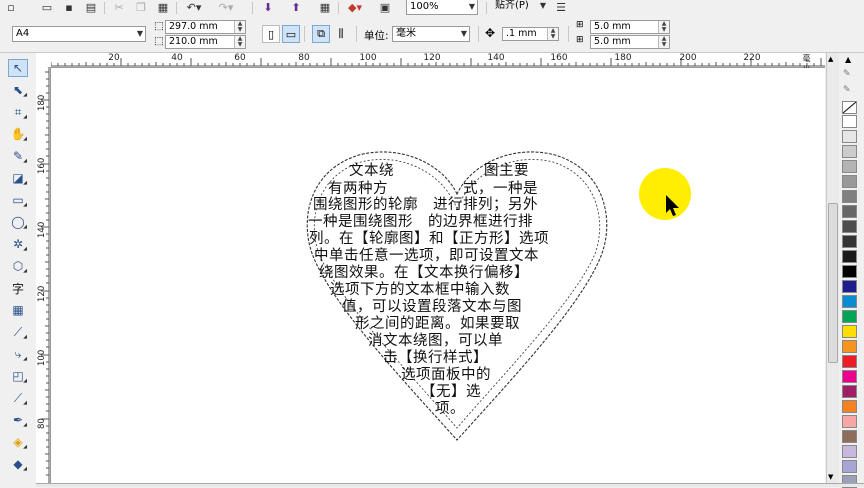  Describe the element at coordinates (612, 41) in the screenshot. I see `duplicate-distance-y-value: 5.0 mm` at that location.